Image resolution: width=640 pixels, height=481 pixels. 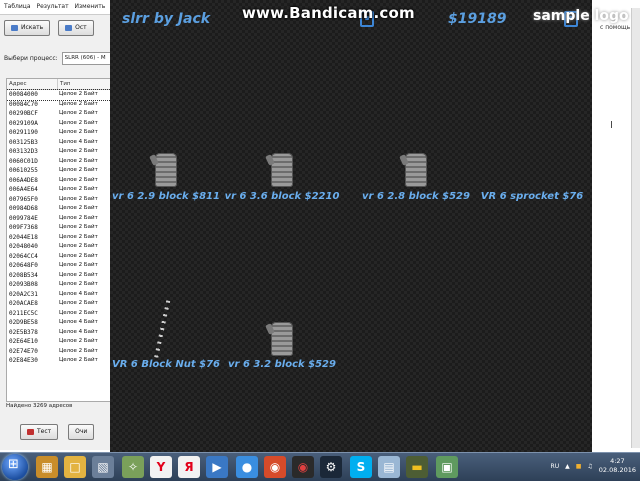 I want to click on address-cell: 02D9BE58, so click(x=23, y=322).